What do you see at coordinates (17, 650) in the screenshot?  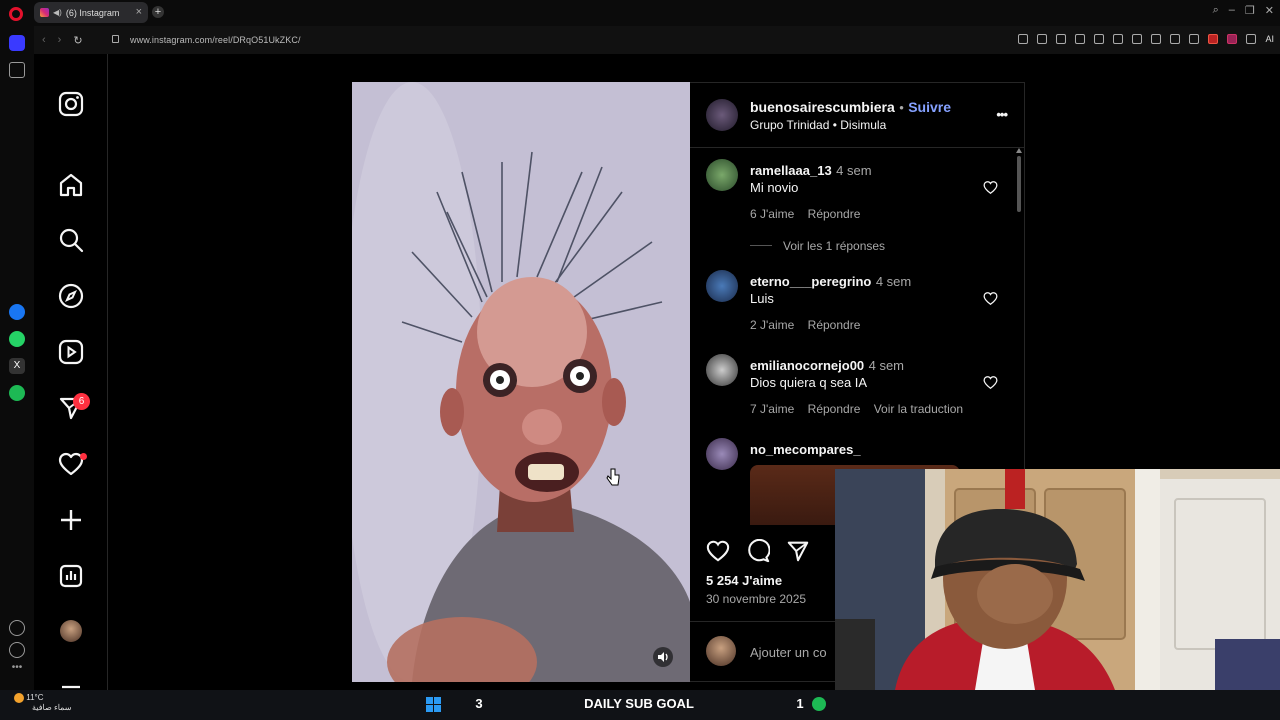 I see `history-icon` at bounding box center [17, 650].